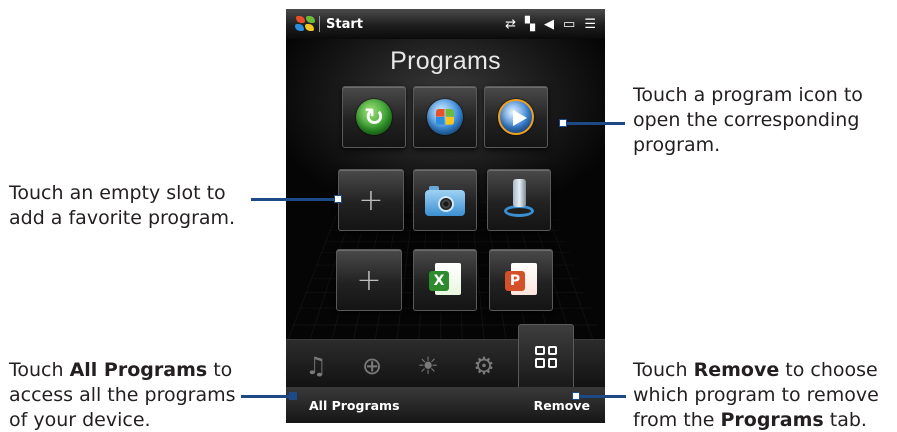 The height and width of the screenshot is (432, 897). What do you see at coordinates (319, 24) in the screenshot?
I see `status-separator` at bounding box center [319, 24].